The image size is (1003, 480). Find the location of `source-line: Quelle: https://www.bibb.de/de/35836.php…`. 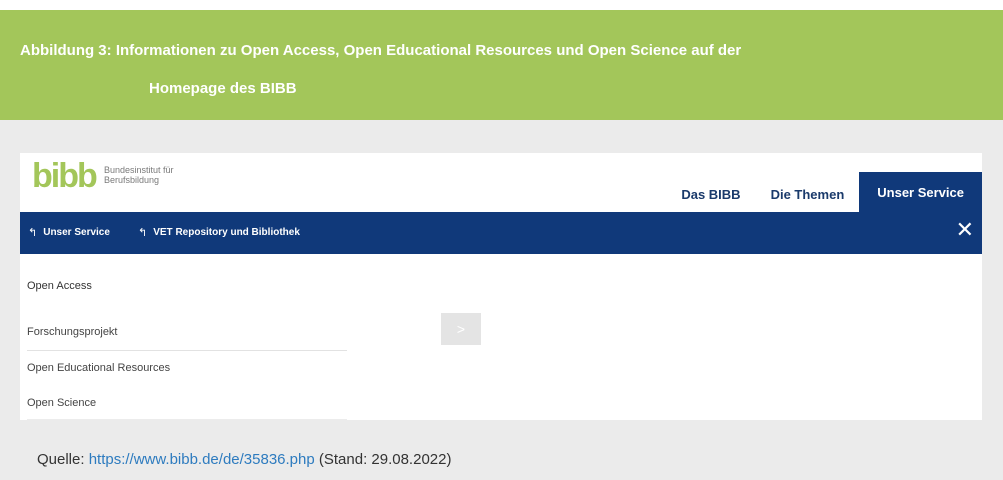

source-line: Quelle: https://www.bibb.de/de/35836.php… is located at coordinates (244, 459).